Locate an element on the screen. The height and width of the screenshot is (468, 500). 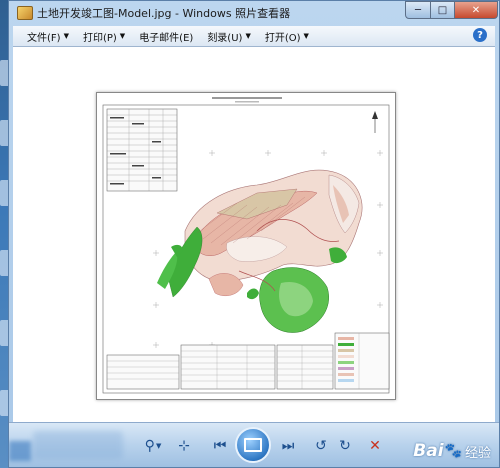
close-icon: ✕ is located at coordinates (476, 10).